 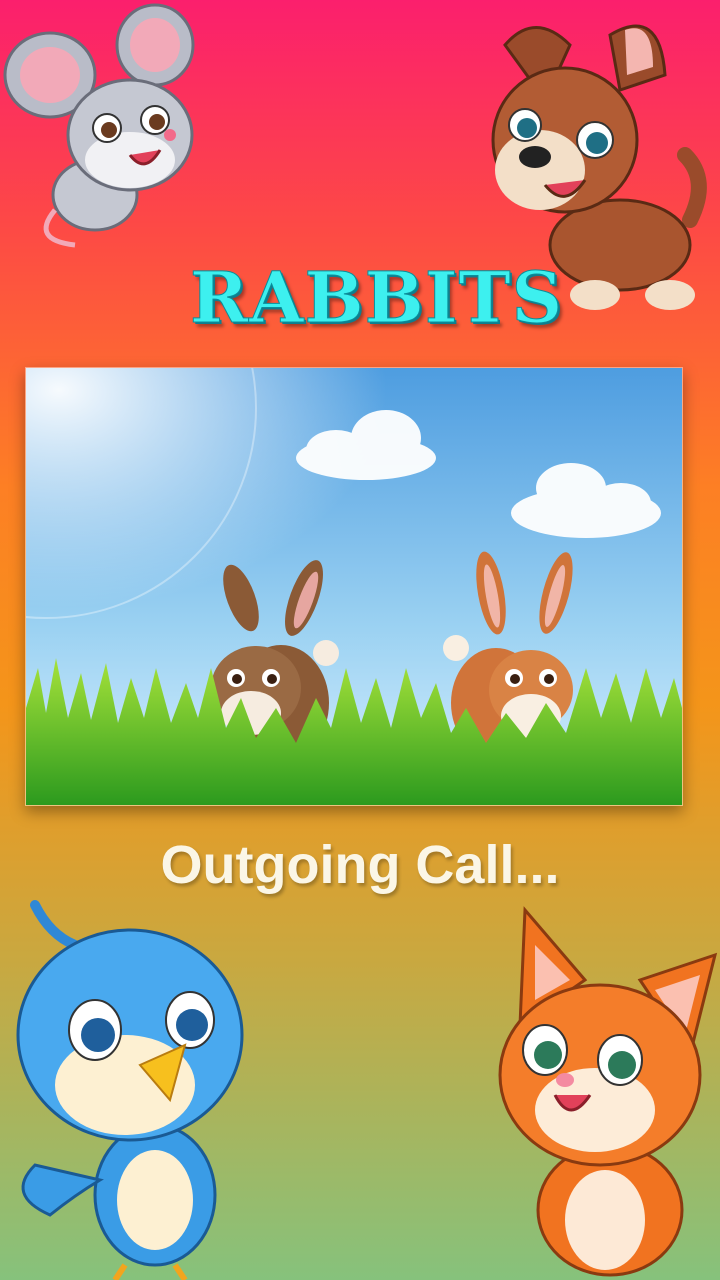 I want to click on kitten-cartoon-image, so click(x=608, y=1091).